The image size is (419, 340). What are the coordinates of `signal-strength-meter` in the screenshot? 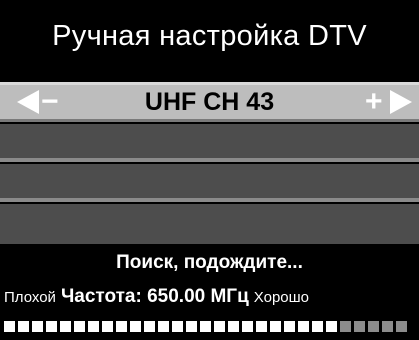 It's located at (205, 326).